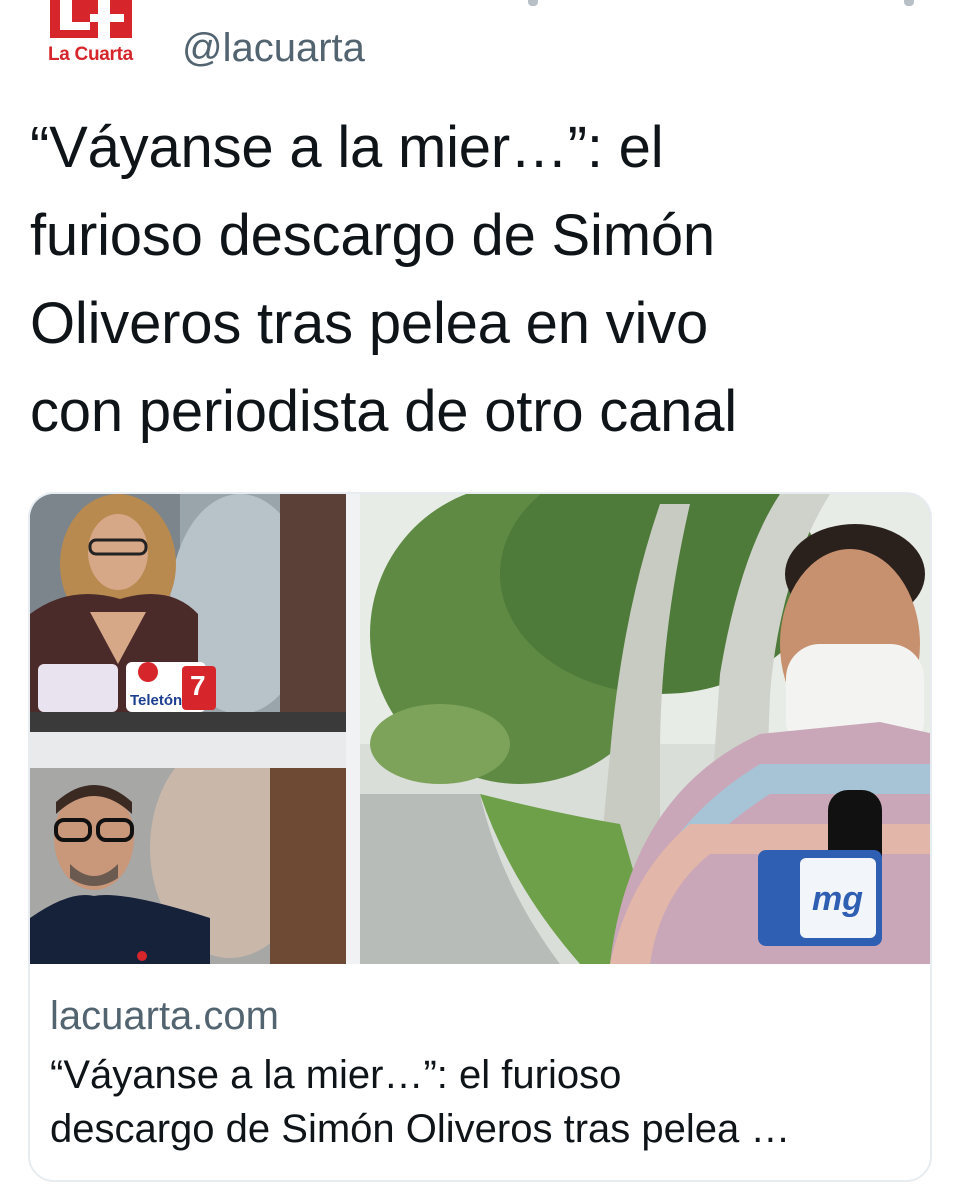 The image size is (960, 1200). What do you see at coordinates (383, 411) in the screenshot?
I see `tweet-text-line: con periodista de otro canal` at bounding box center [383, 411].